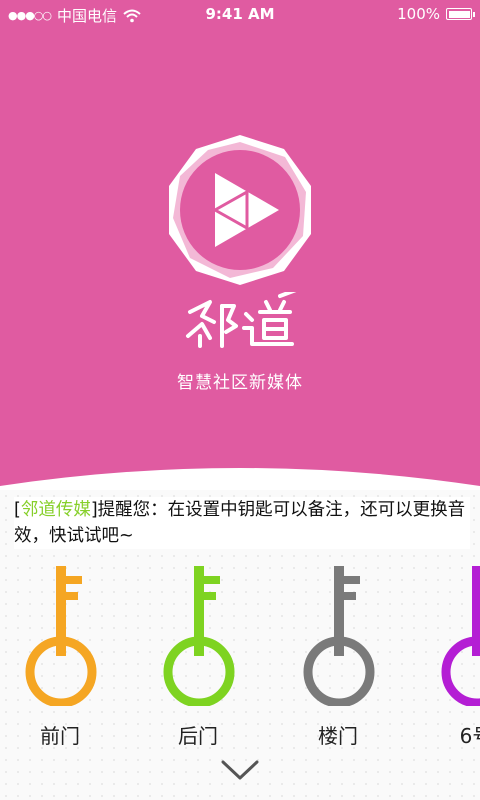  Describe the element at coordinates (338, 736) in the screenshot. I see `key-label: 楼门` at that location.